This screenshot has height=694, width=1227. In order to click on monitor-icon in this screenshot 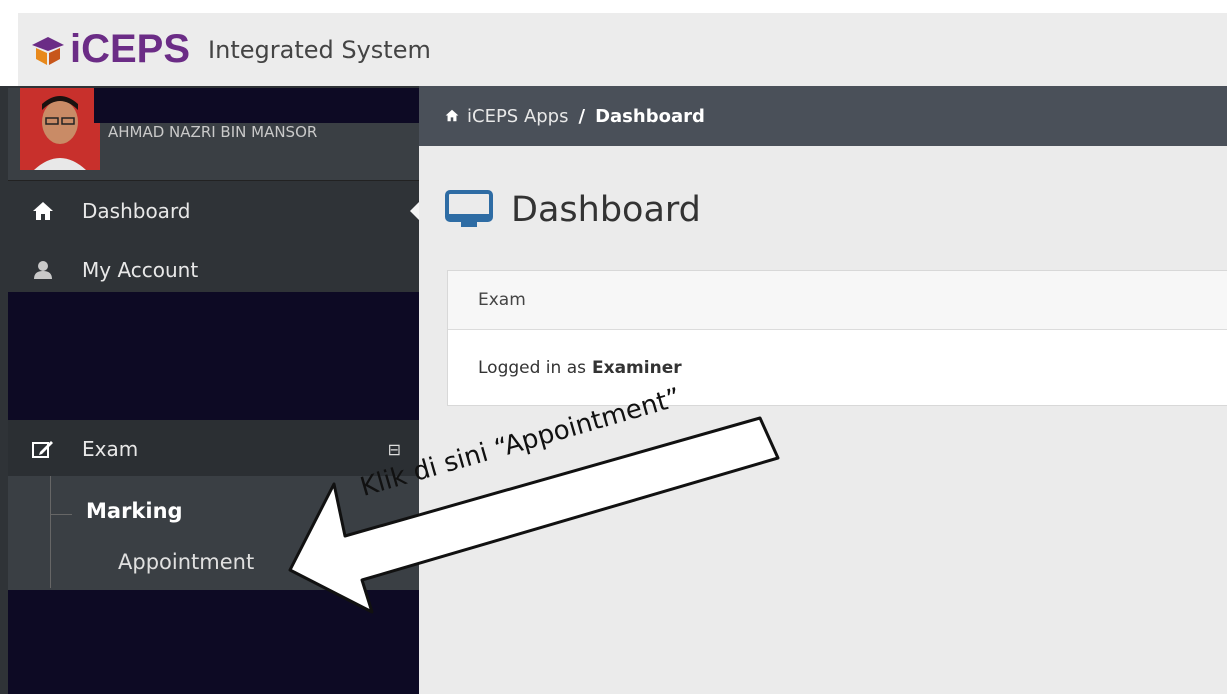, I will do `click(469, 208)`.